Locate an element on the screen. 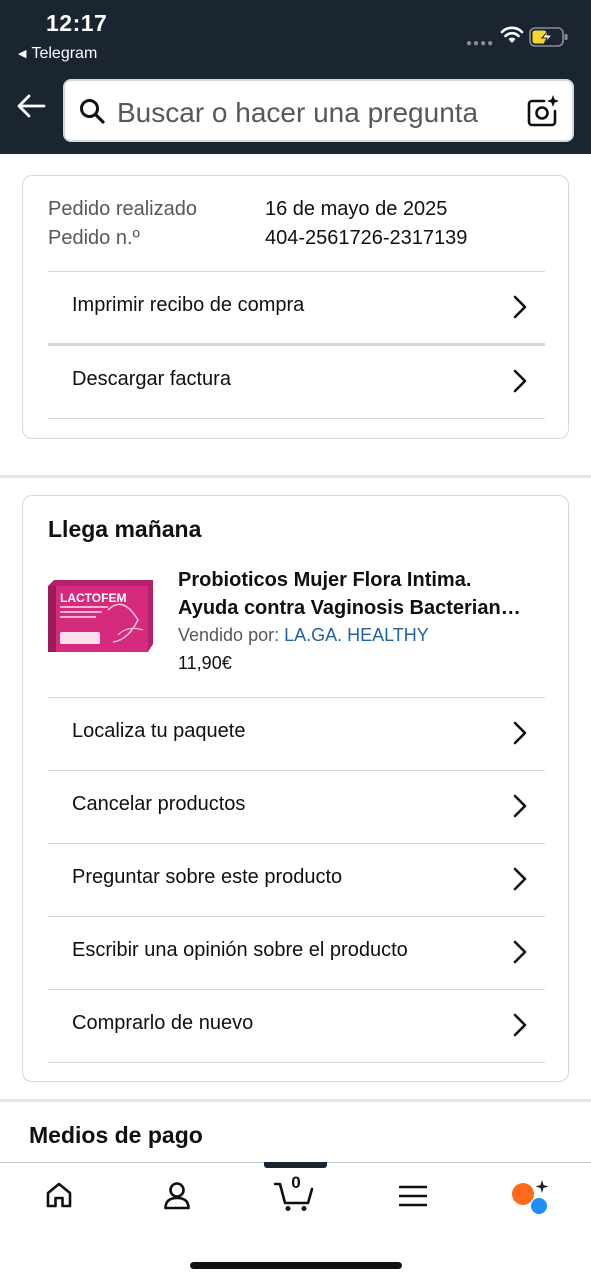 Image resolution: width=591 pixels, height=1280 pixels. signal-icon: ●●●● is located at coordinates (480, 43).